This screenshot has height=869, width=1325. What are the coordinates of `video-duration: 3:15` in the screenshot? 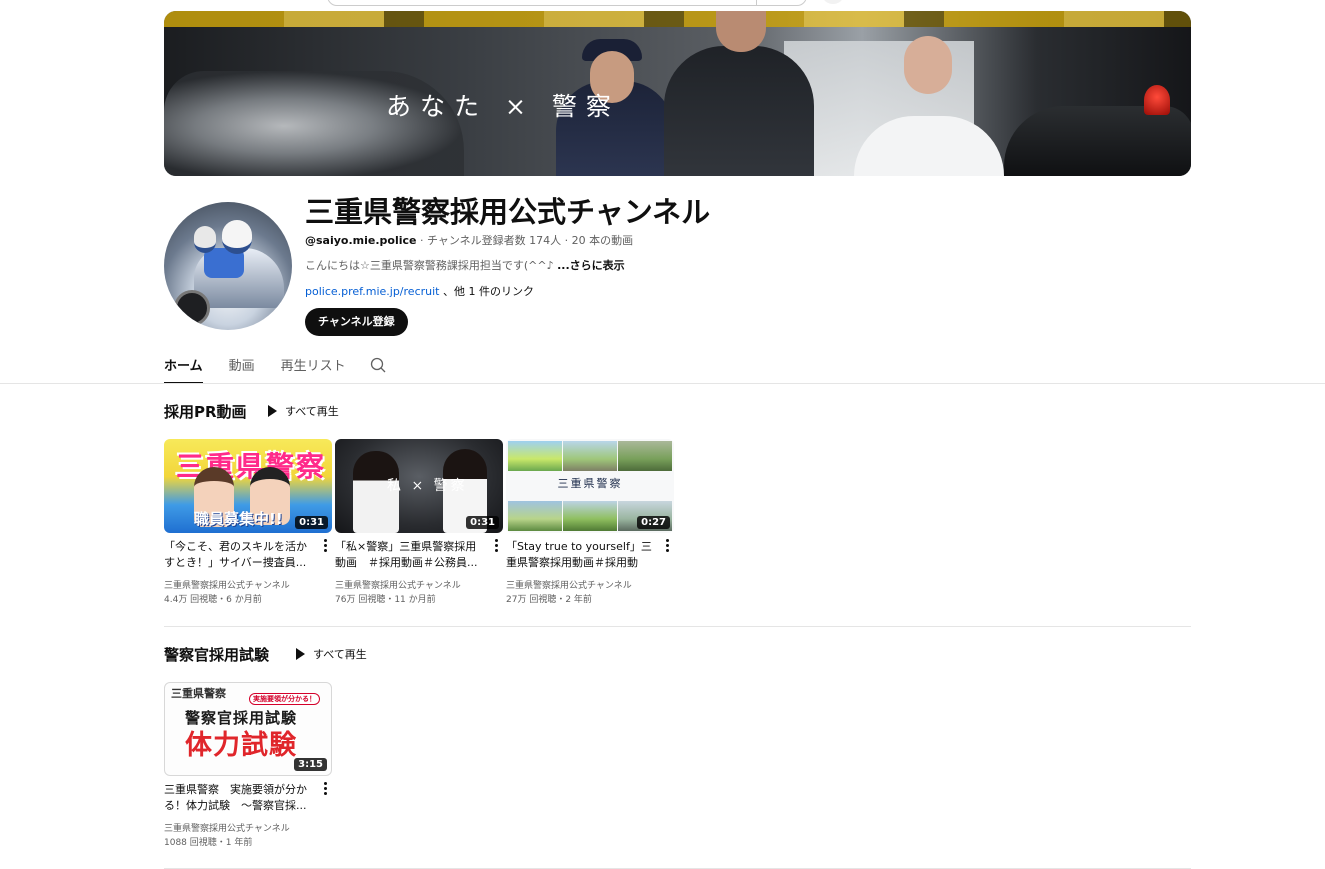 It's located at (310, 764).